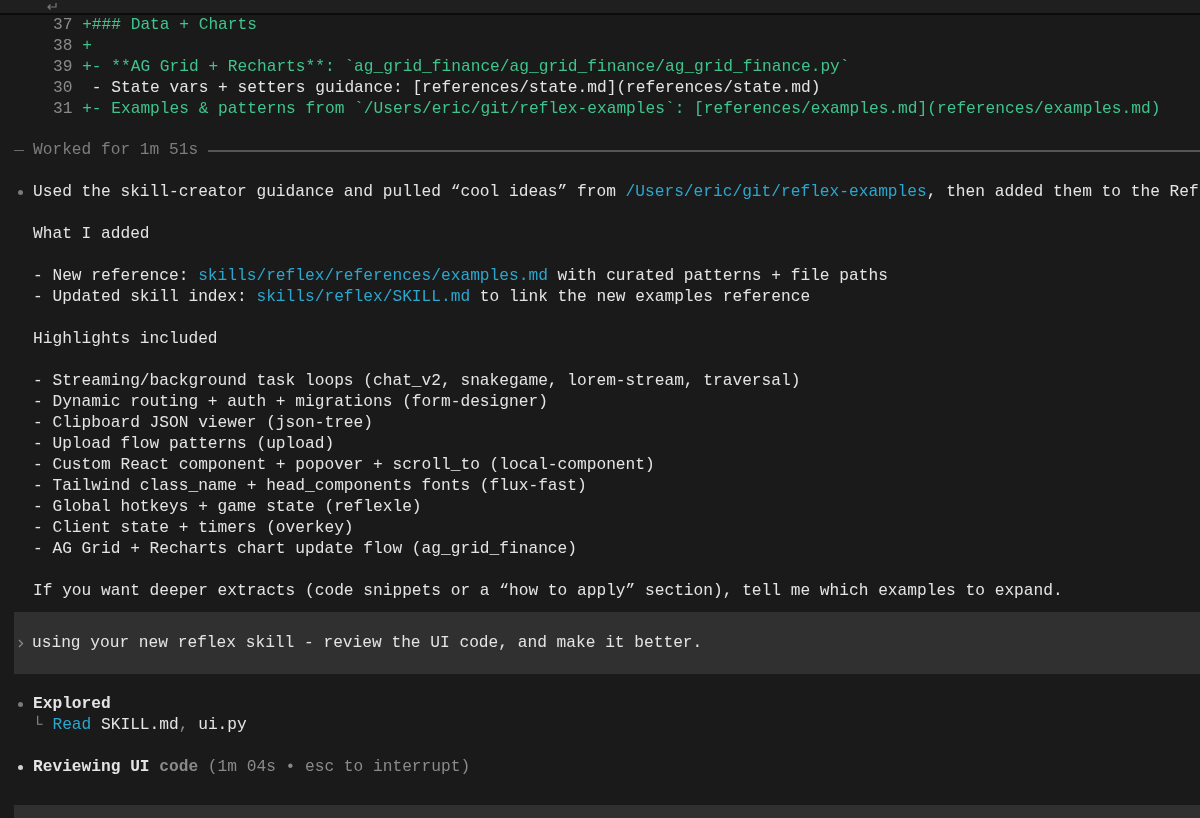  I want to click on diff-line: +### Data + Charts, so click(169, 25).